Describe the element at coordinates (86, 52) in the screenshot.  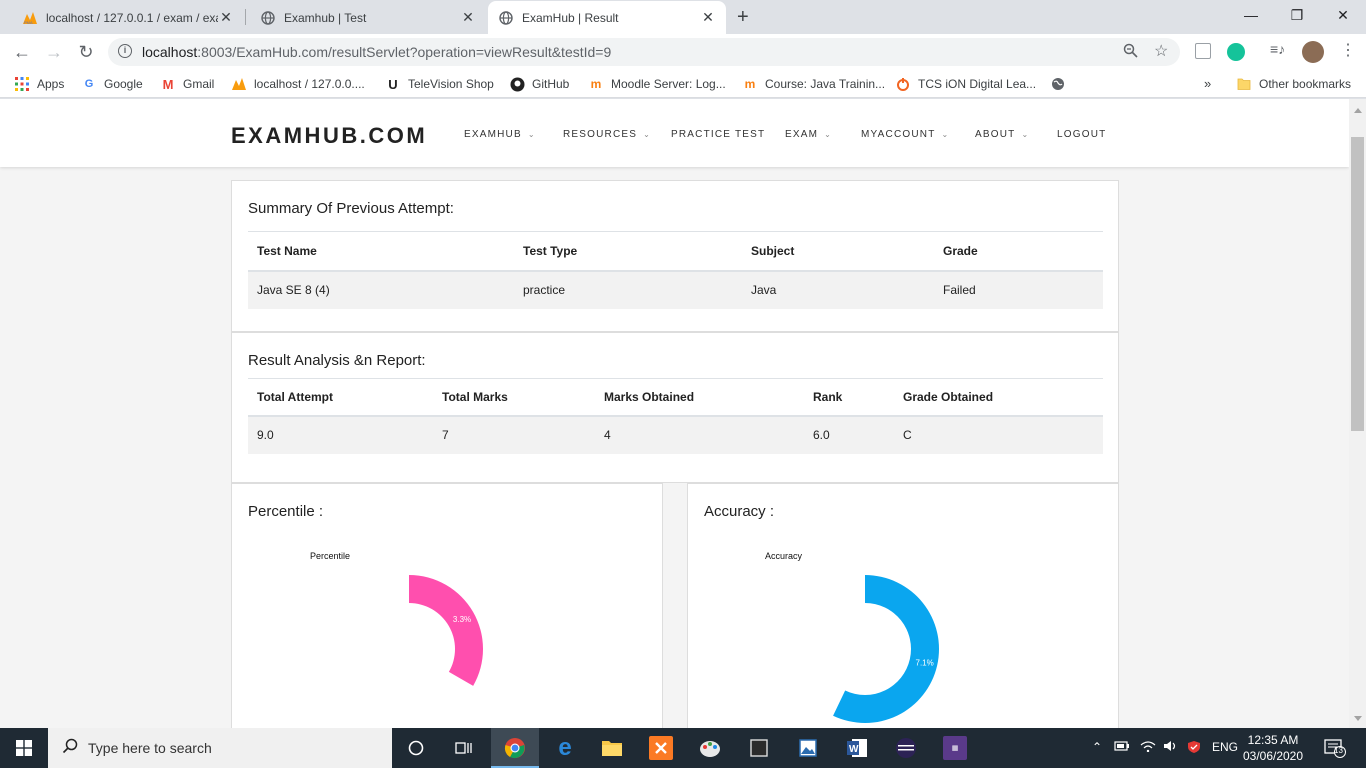
I see `reload-icon: ↻` at that location.